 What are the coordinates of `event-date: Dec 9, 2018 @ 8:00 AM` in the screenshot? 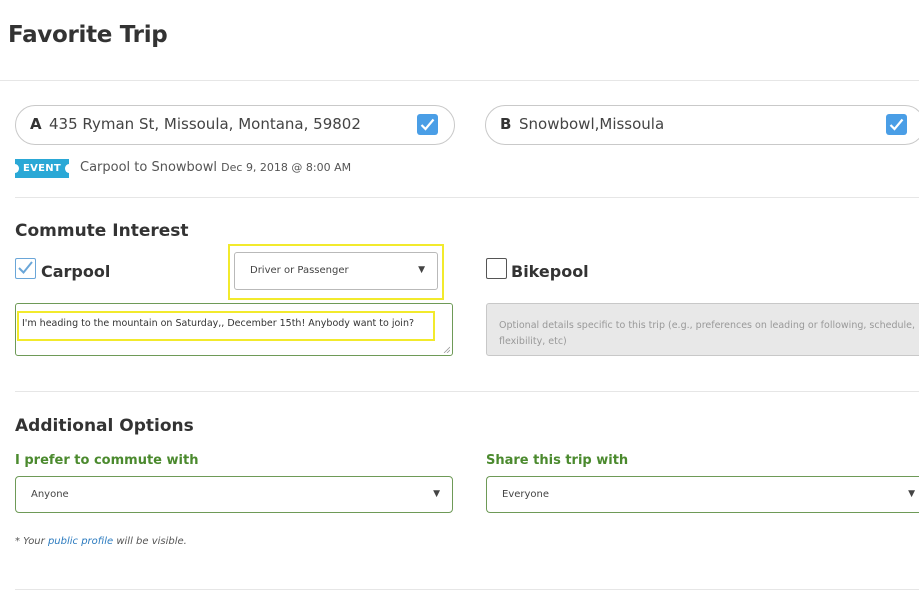 It's located at (286, 167).